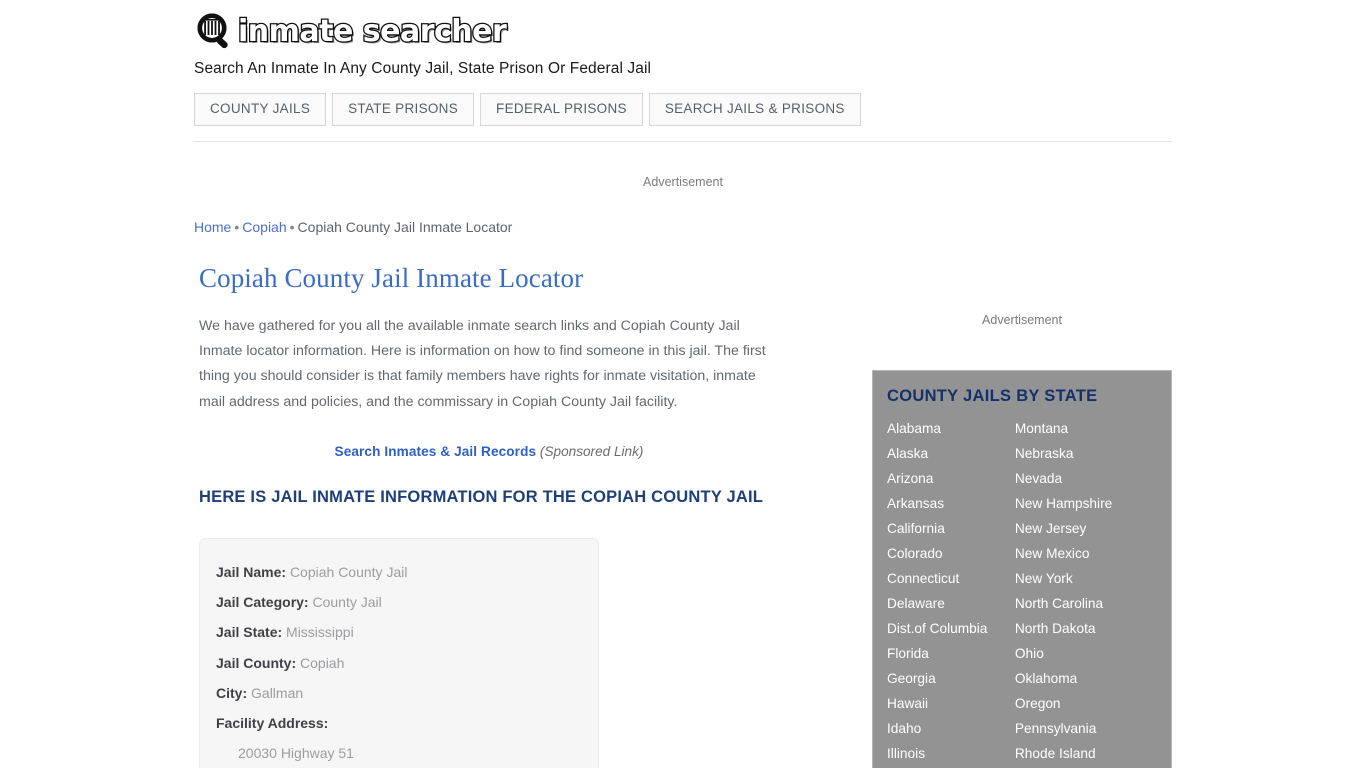 The image size is (1366, 768). What do you see at coordinates (347, 602) in the screenshot?
I see `jail-category-value: County Jail` at bounding box center [347, 602].